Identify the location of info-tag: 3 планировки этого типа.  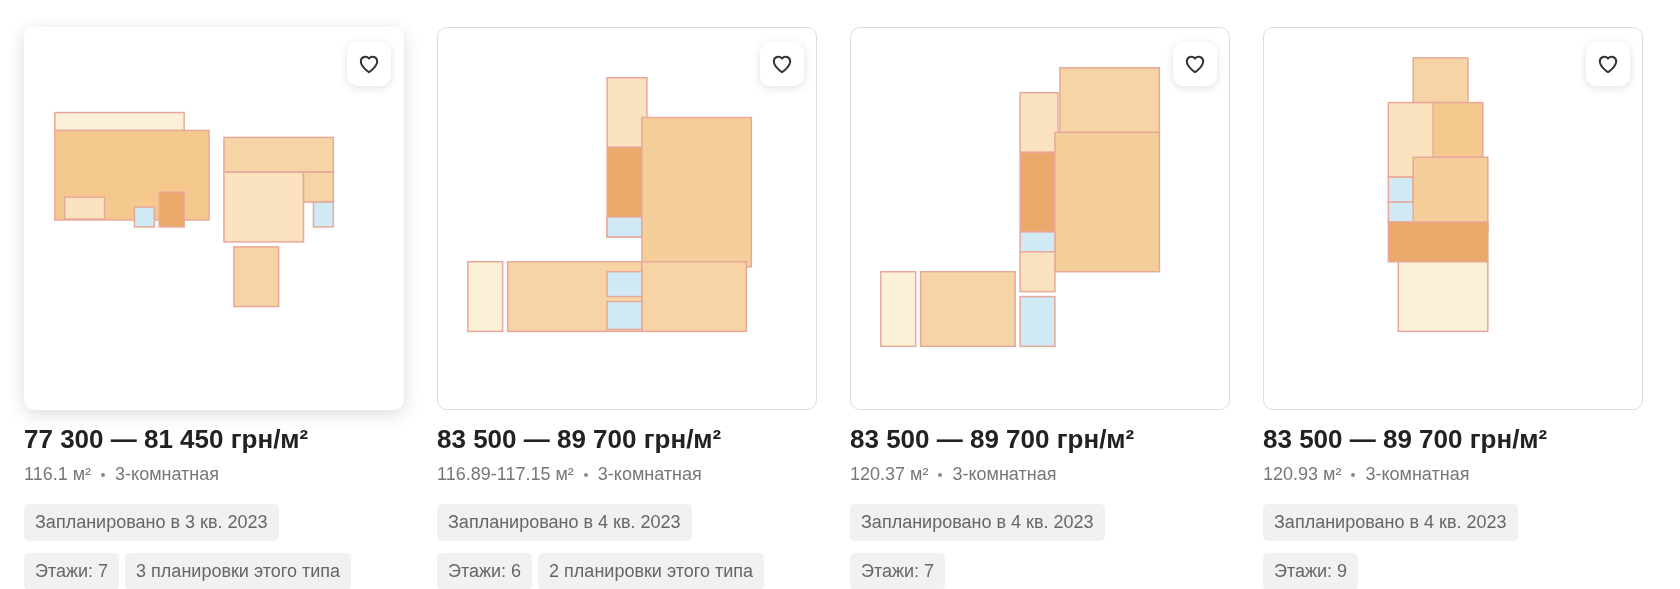
(238, 571).